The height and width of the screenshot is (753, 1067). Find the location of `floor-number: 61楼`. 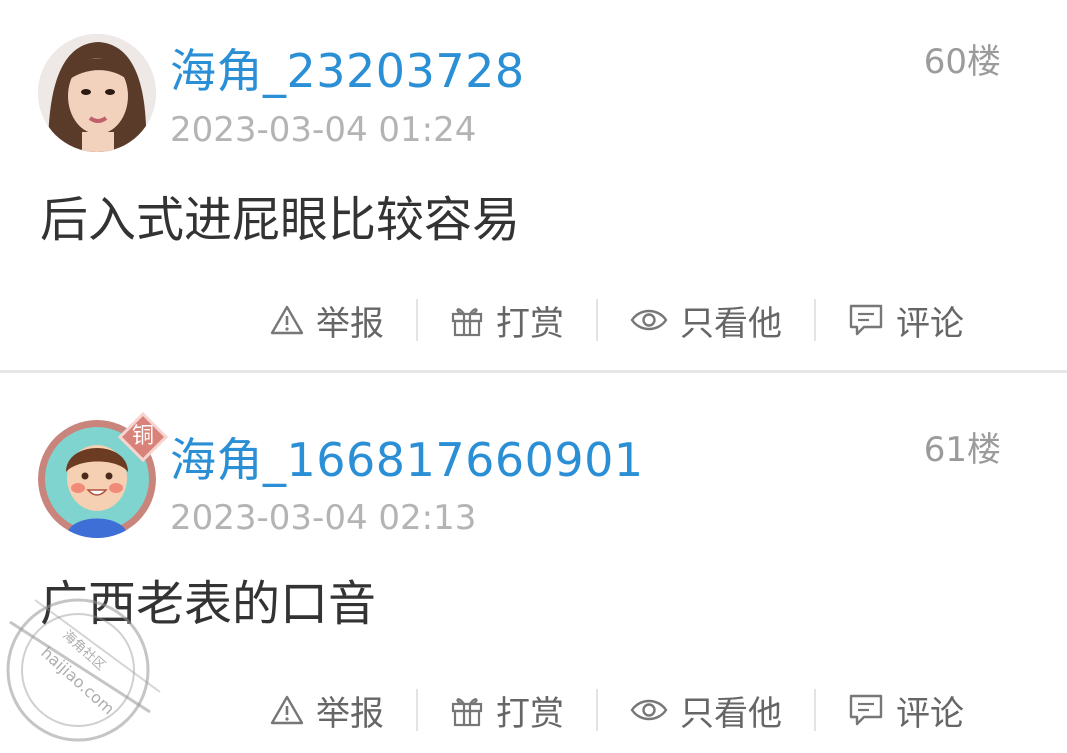

floor-number: 61楼 is located at coordinates (962, 450).